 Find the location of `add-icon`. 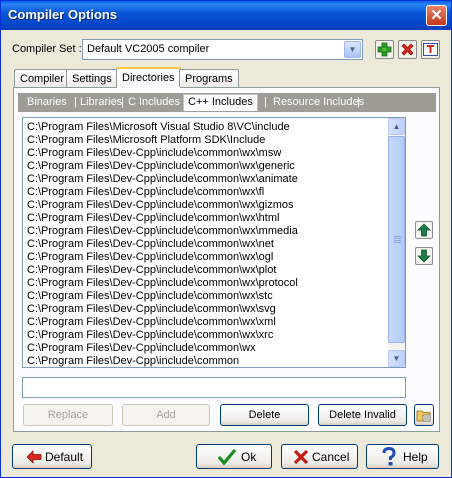

add-icon is located at coordinates (384, 49).